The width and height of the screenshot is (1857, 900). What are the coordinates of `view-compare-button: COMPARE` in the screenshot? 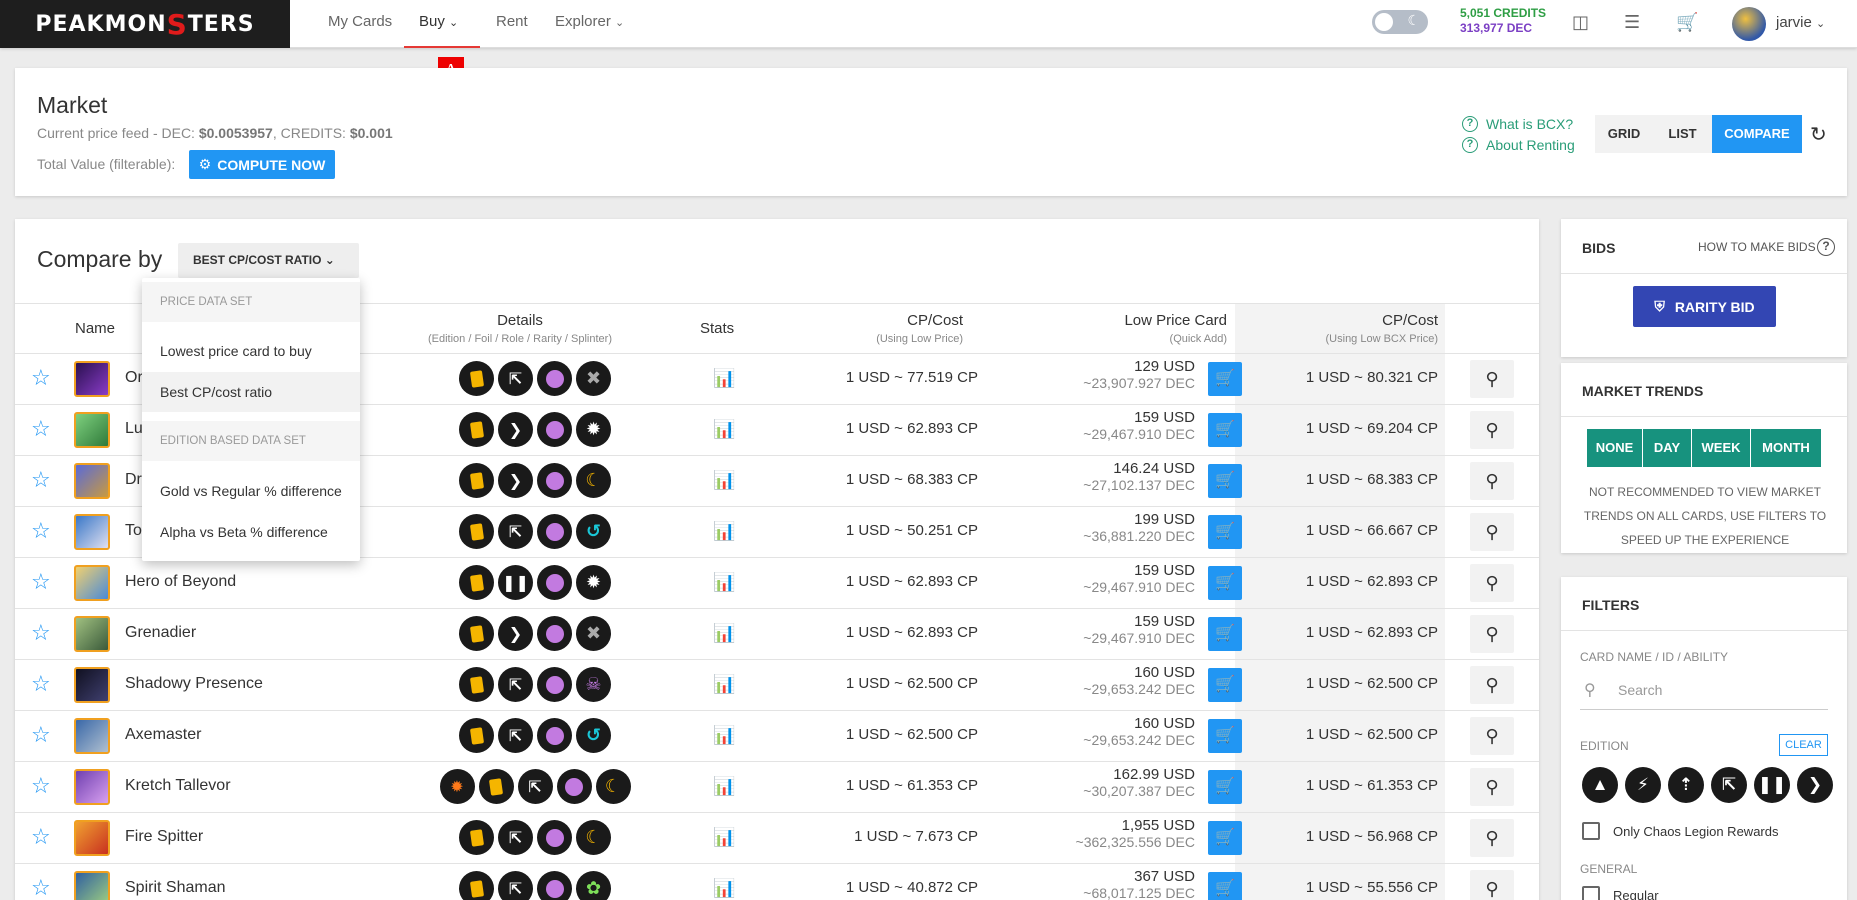 It's located at (1757, 134).